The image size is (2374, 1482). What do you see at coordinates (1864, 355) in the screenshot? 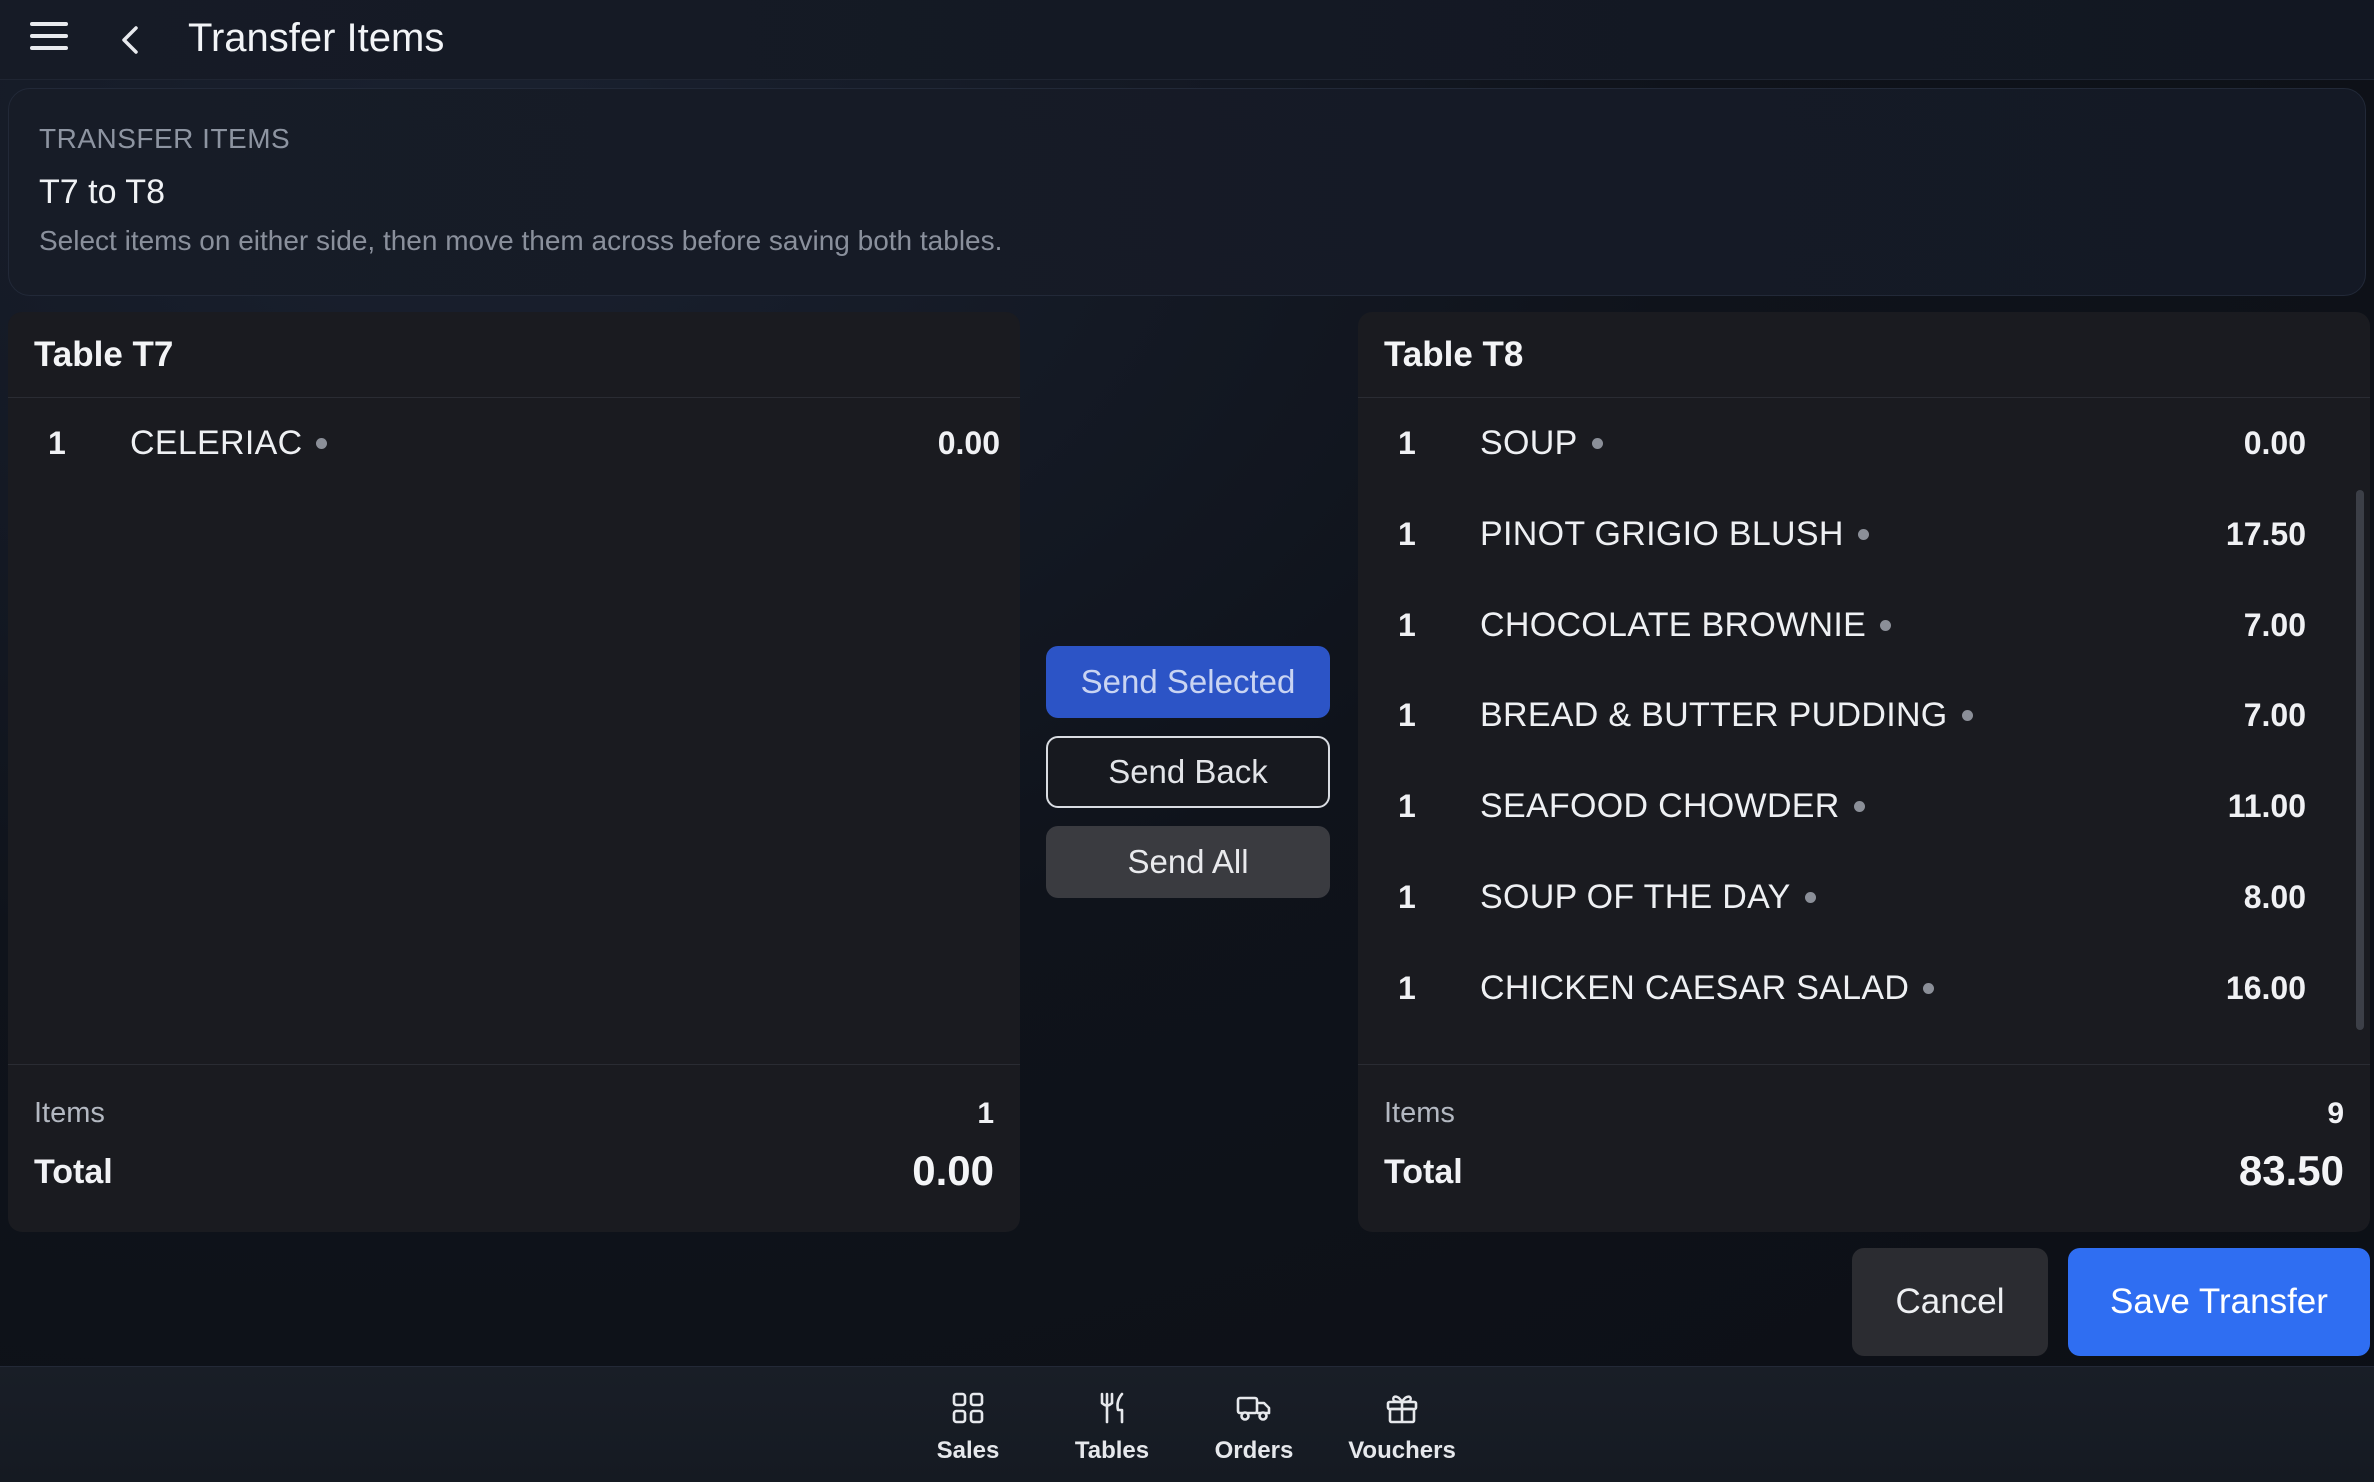
I see `destination-table-title: Table T8` at bounding box center [1864, 355].